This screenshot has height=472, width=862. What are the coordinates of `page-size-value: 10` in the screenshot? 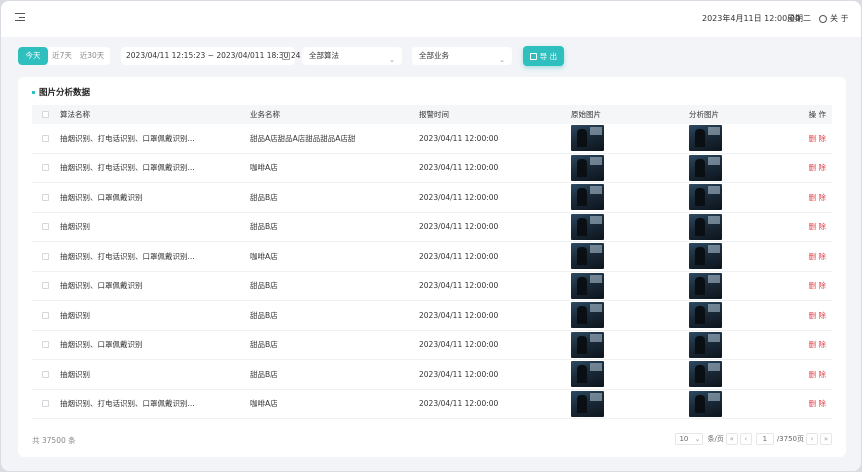 It's located at (684, 439).